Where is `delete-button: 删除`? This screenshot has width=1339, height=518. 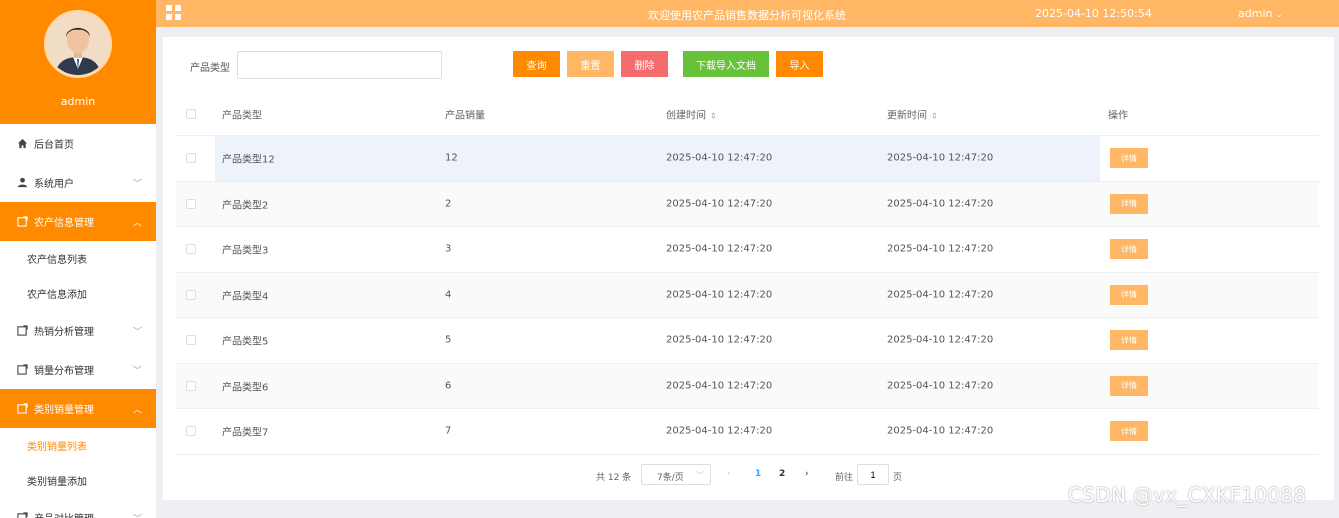
delete-button: 删除 is located at coordinates (644, 64).